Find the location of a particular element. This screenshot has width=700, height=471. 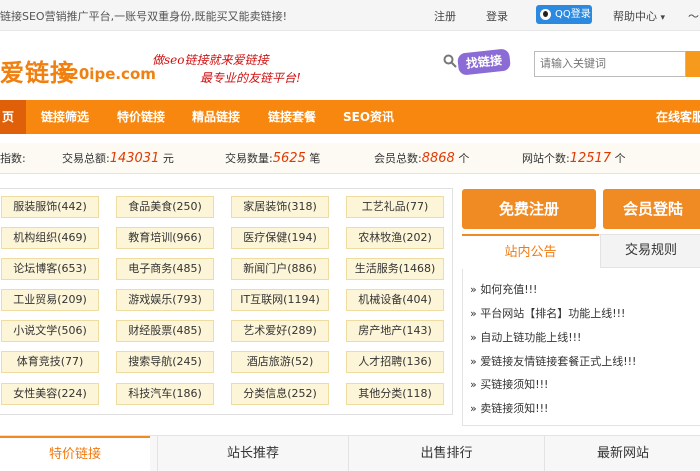

category-tag: 工业贸易(209) is located at coordinates (50, 300).